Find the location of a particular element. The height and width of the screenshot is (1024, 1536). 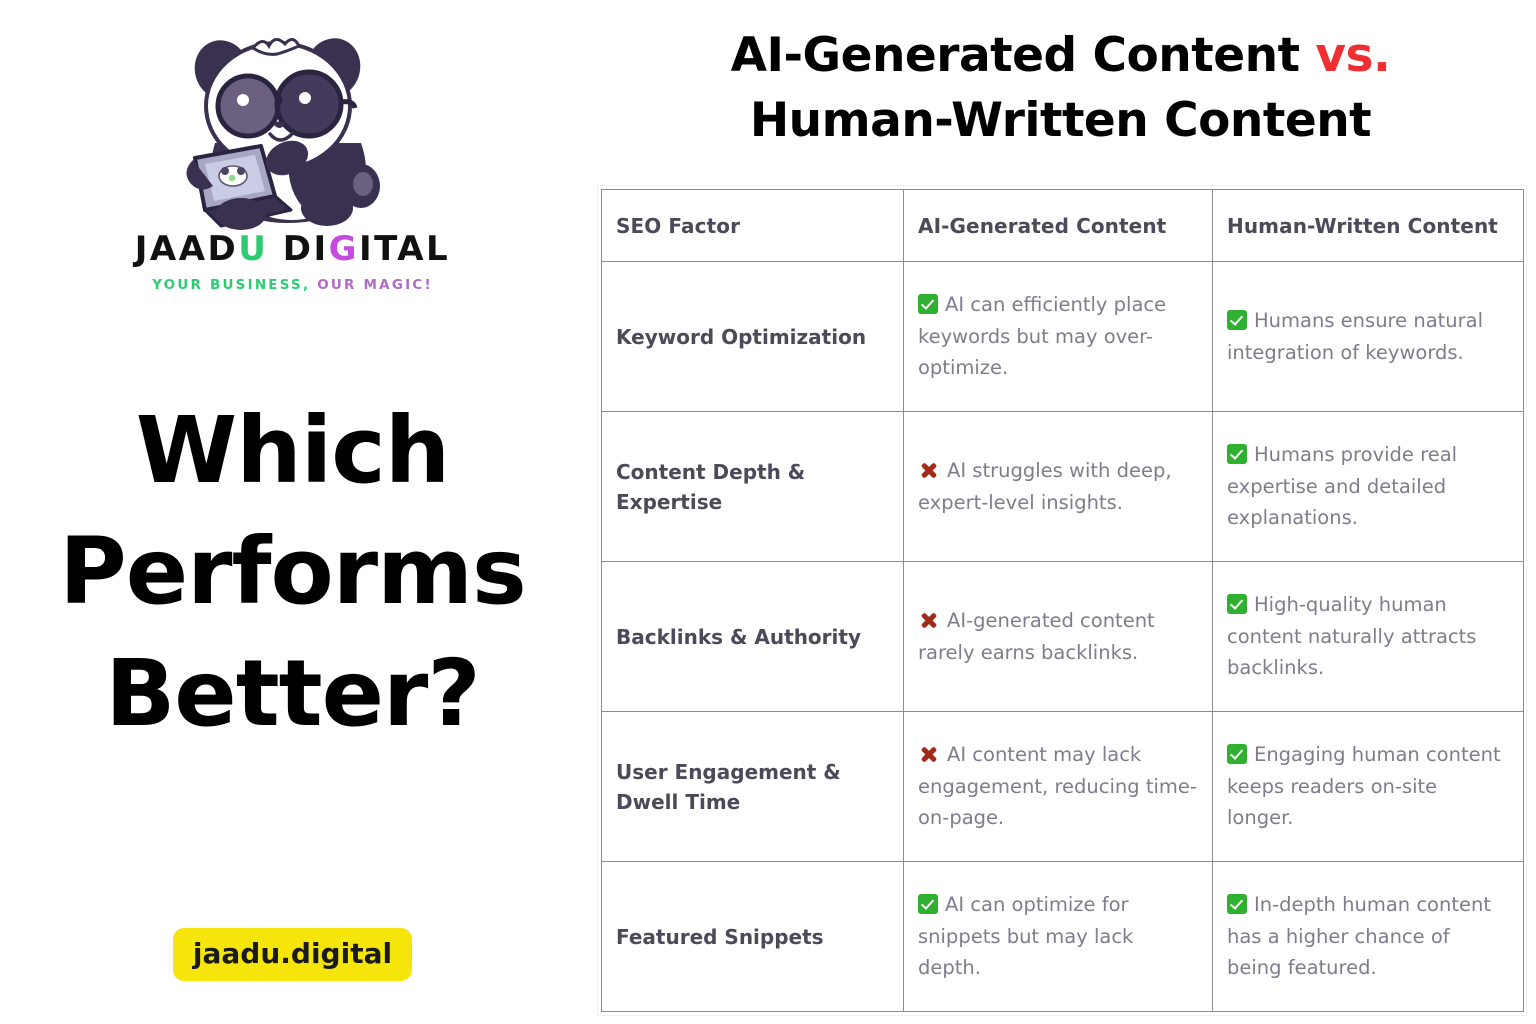

site-badge-wrapper: jaadu.digital is located at coordinates (292, 954).